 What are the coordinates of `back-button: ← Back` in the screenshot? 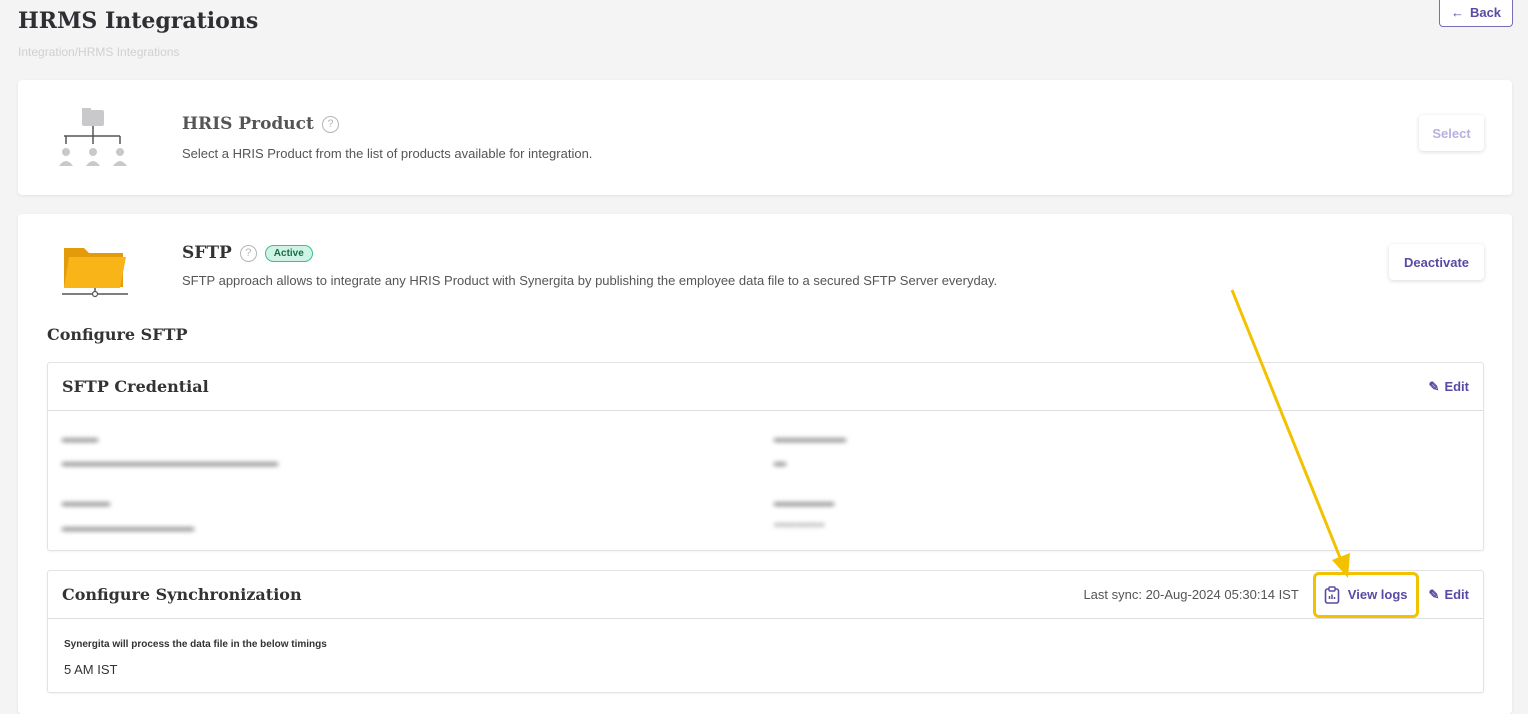 It's located at (1476, 13).